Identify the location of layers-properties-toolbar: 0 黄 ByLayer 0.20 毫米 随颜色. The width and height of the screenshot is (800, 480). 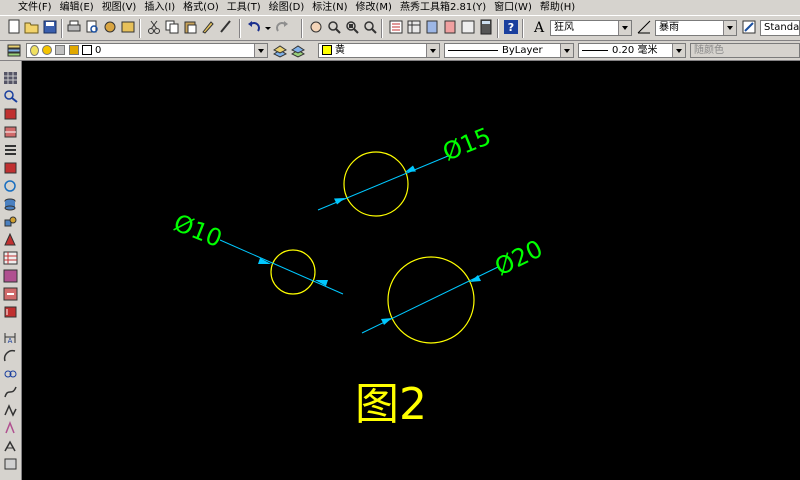
(400, 51).